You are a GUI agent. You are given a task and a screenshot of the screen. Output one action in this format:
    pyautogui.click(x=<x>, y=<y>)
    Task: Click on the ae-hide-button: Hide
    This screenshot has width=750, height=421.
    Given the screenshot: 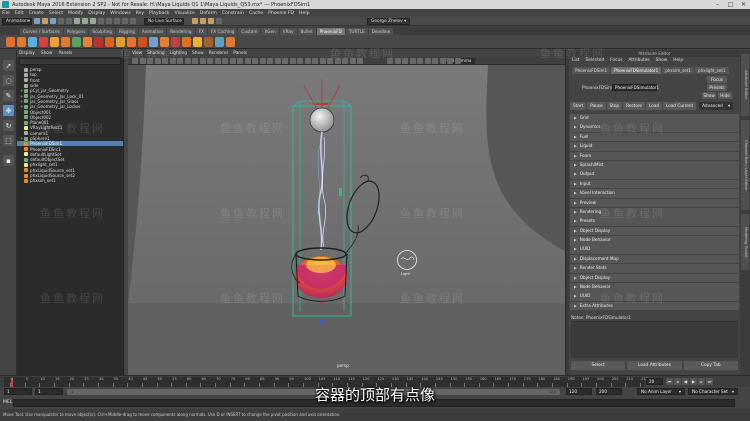 What is the action you would take?
    pyautogui.click(x=725, y=95)
    